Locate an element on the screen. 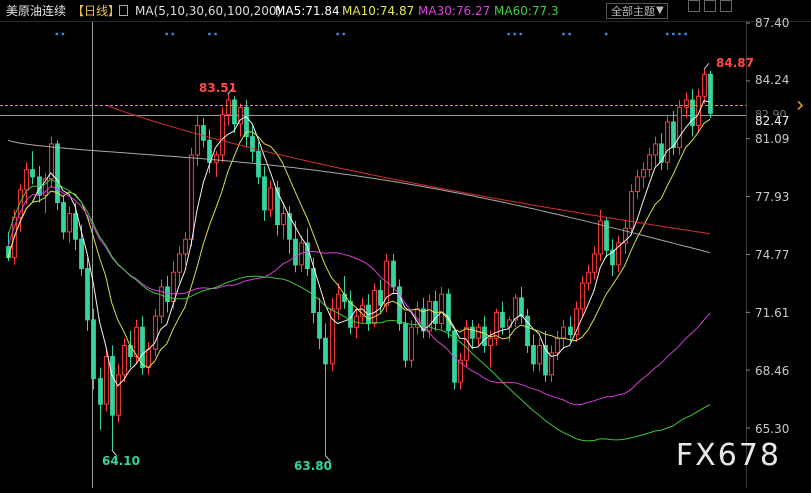 The height and width of the screenshot is (493, 811). y-tick-label: 71.61 is located at coordinates (772, 313).